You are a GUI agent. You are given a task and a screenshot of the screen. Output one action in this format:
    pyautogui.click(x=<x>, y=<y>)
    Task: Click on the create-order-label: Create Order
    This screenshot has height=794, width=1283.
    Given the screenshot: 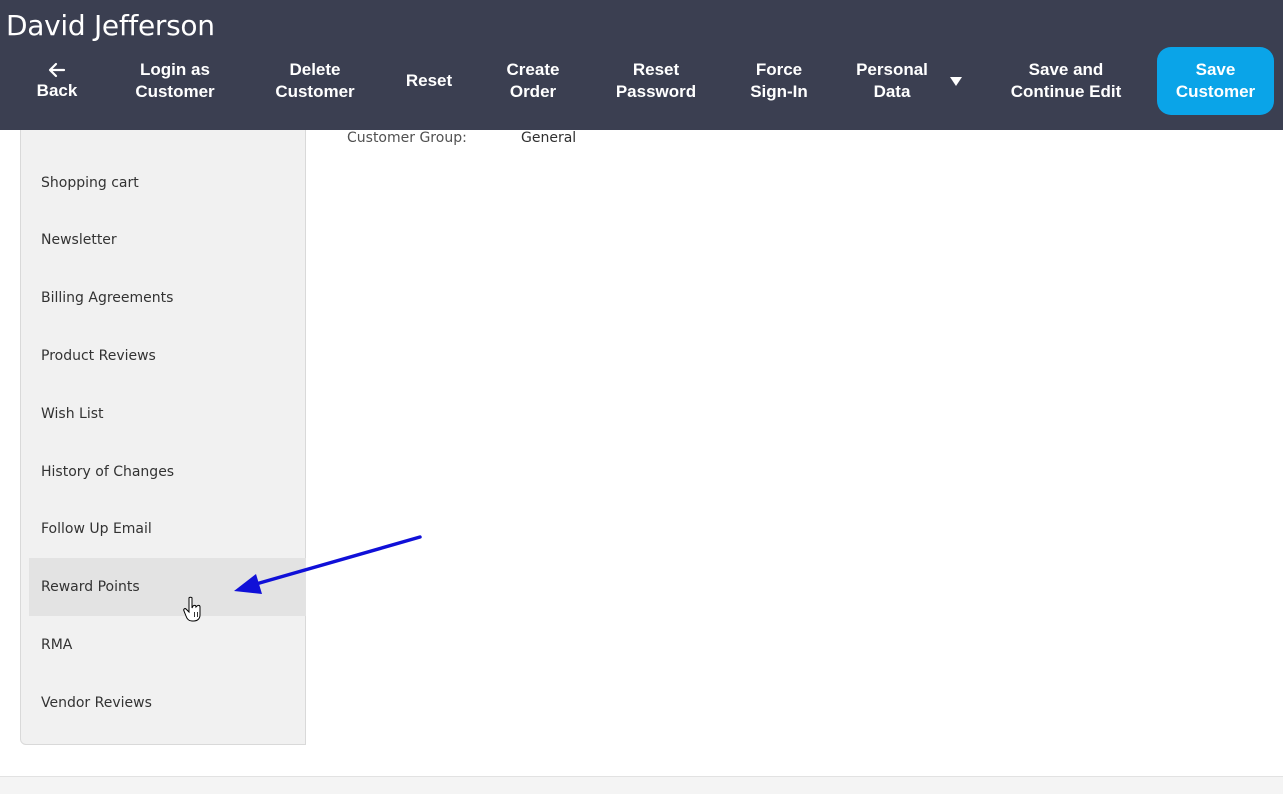 What is the action you would take?
    pyautogui.click(x=533, y=80)
    